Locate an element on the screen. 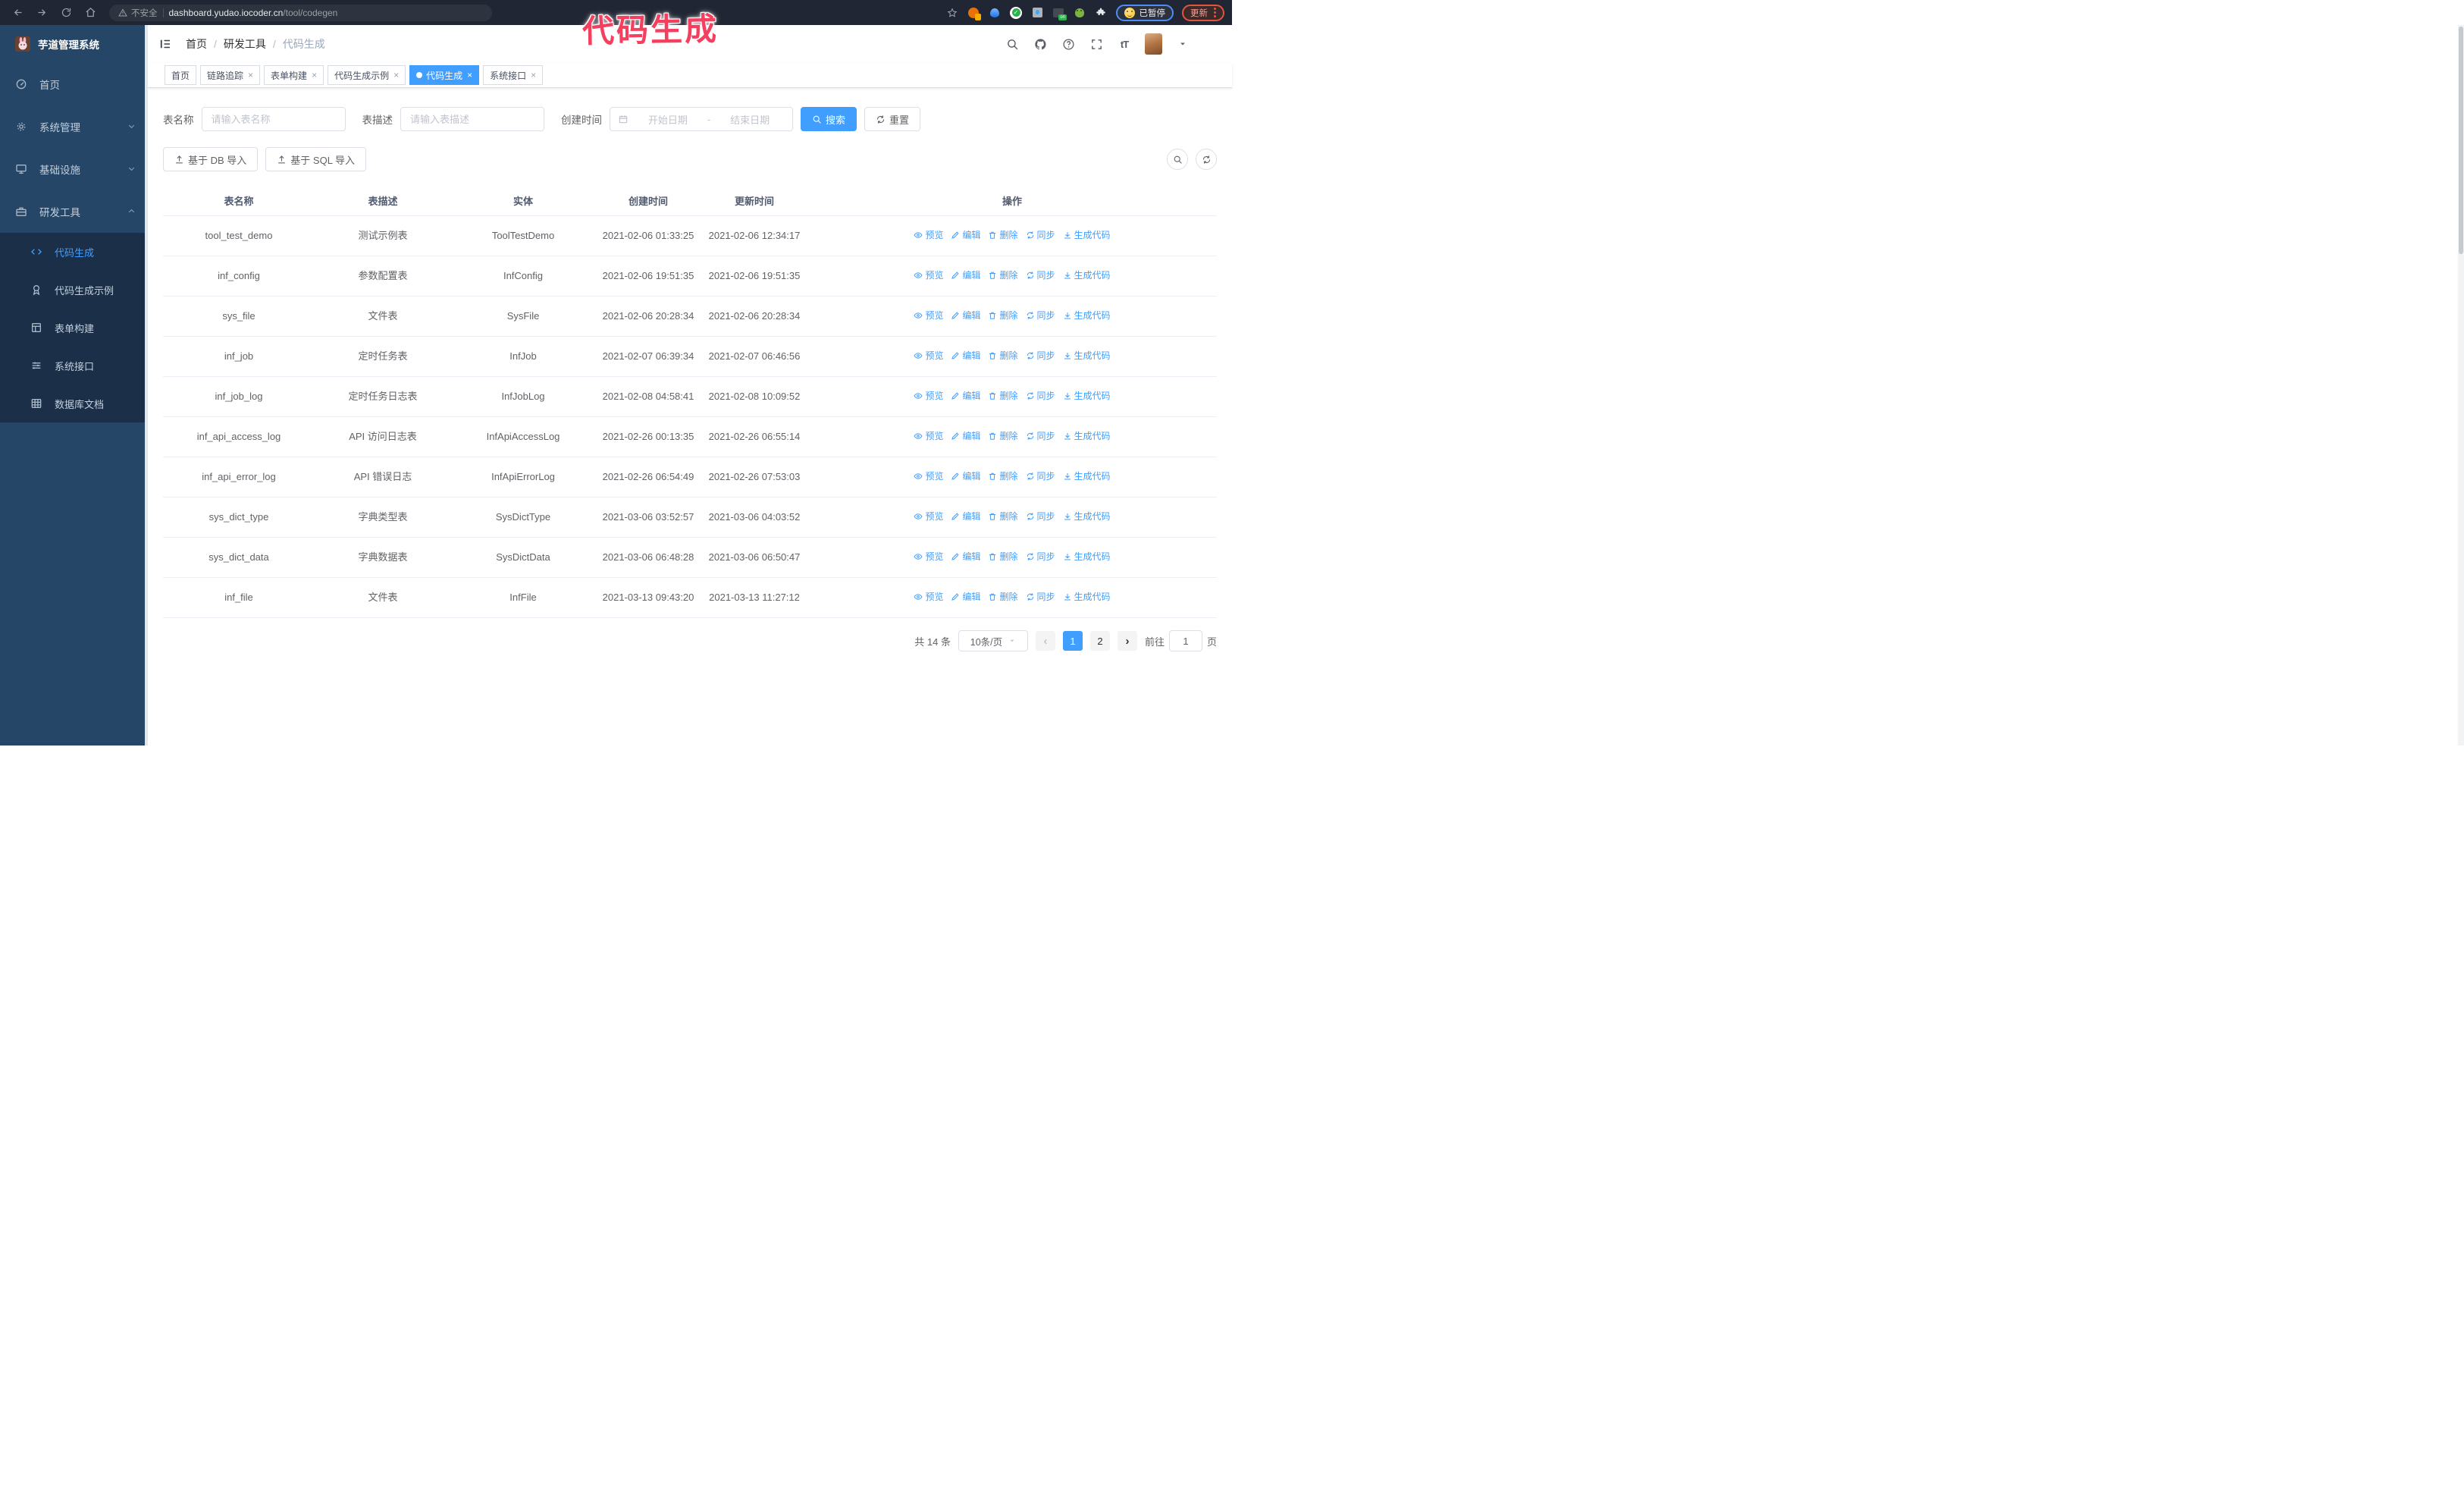 This screenshot has height=1491, width=2464. tab-系统接口: 系统接口 × is located at coordinates (513, 75).